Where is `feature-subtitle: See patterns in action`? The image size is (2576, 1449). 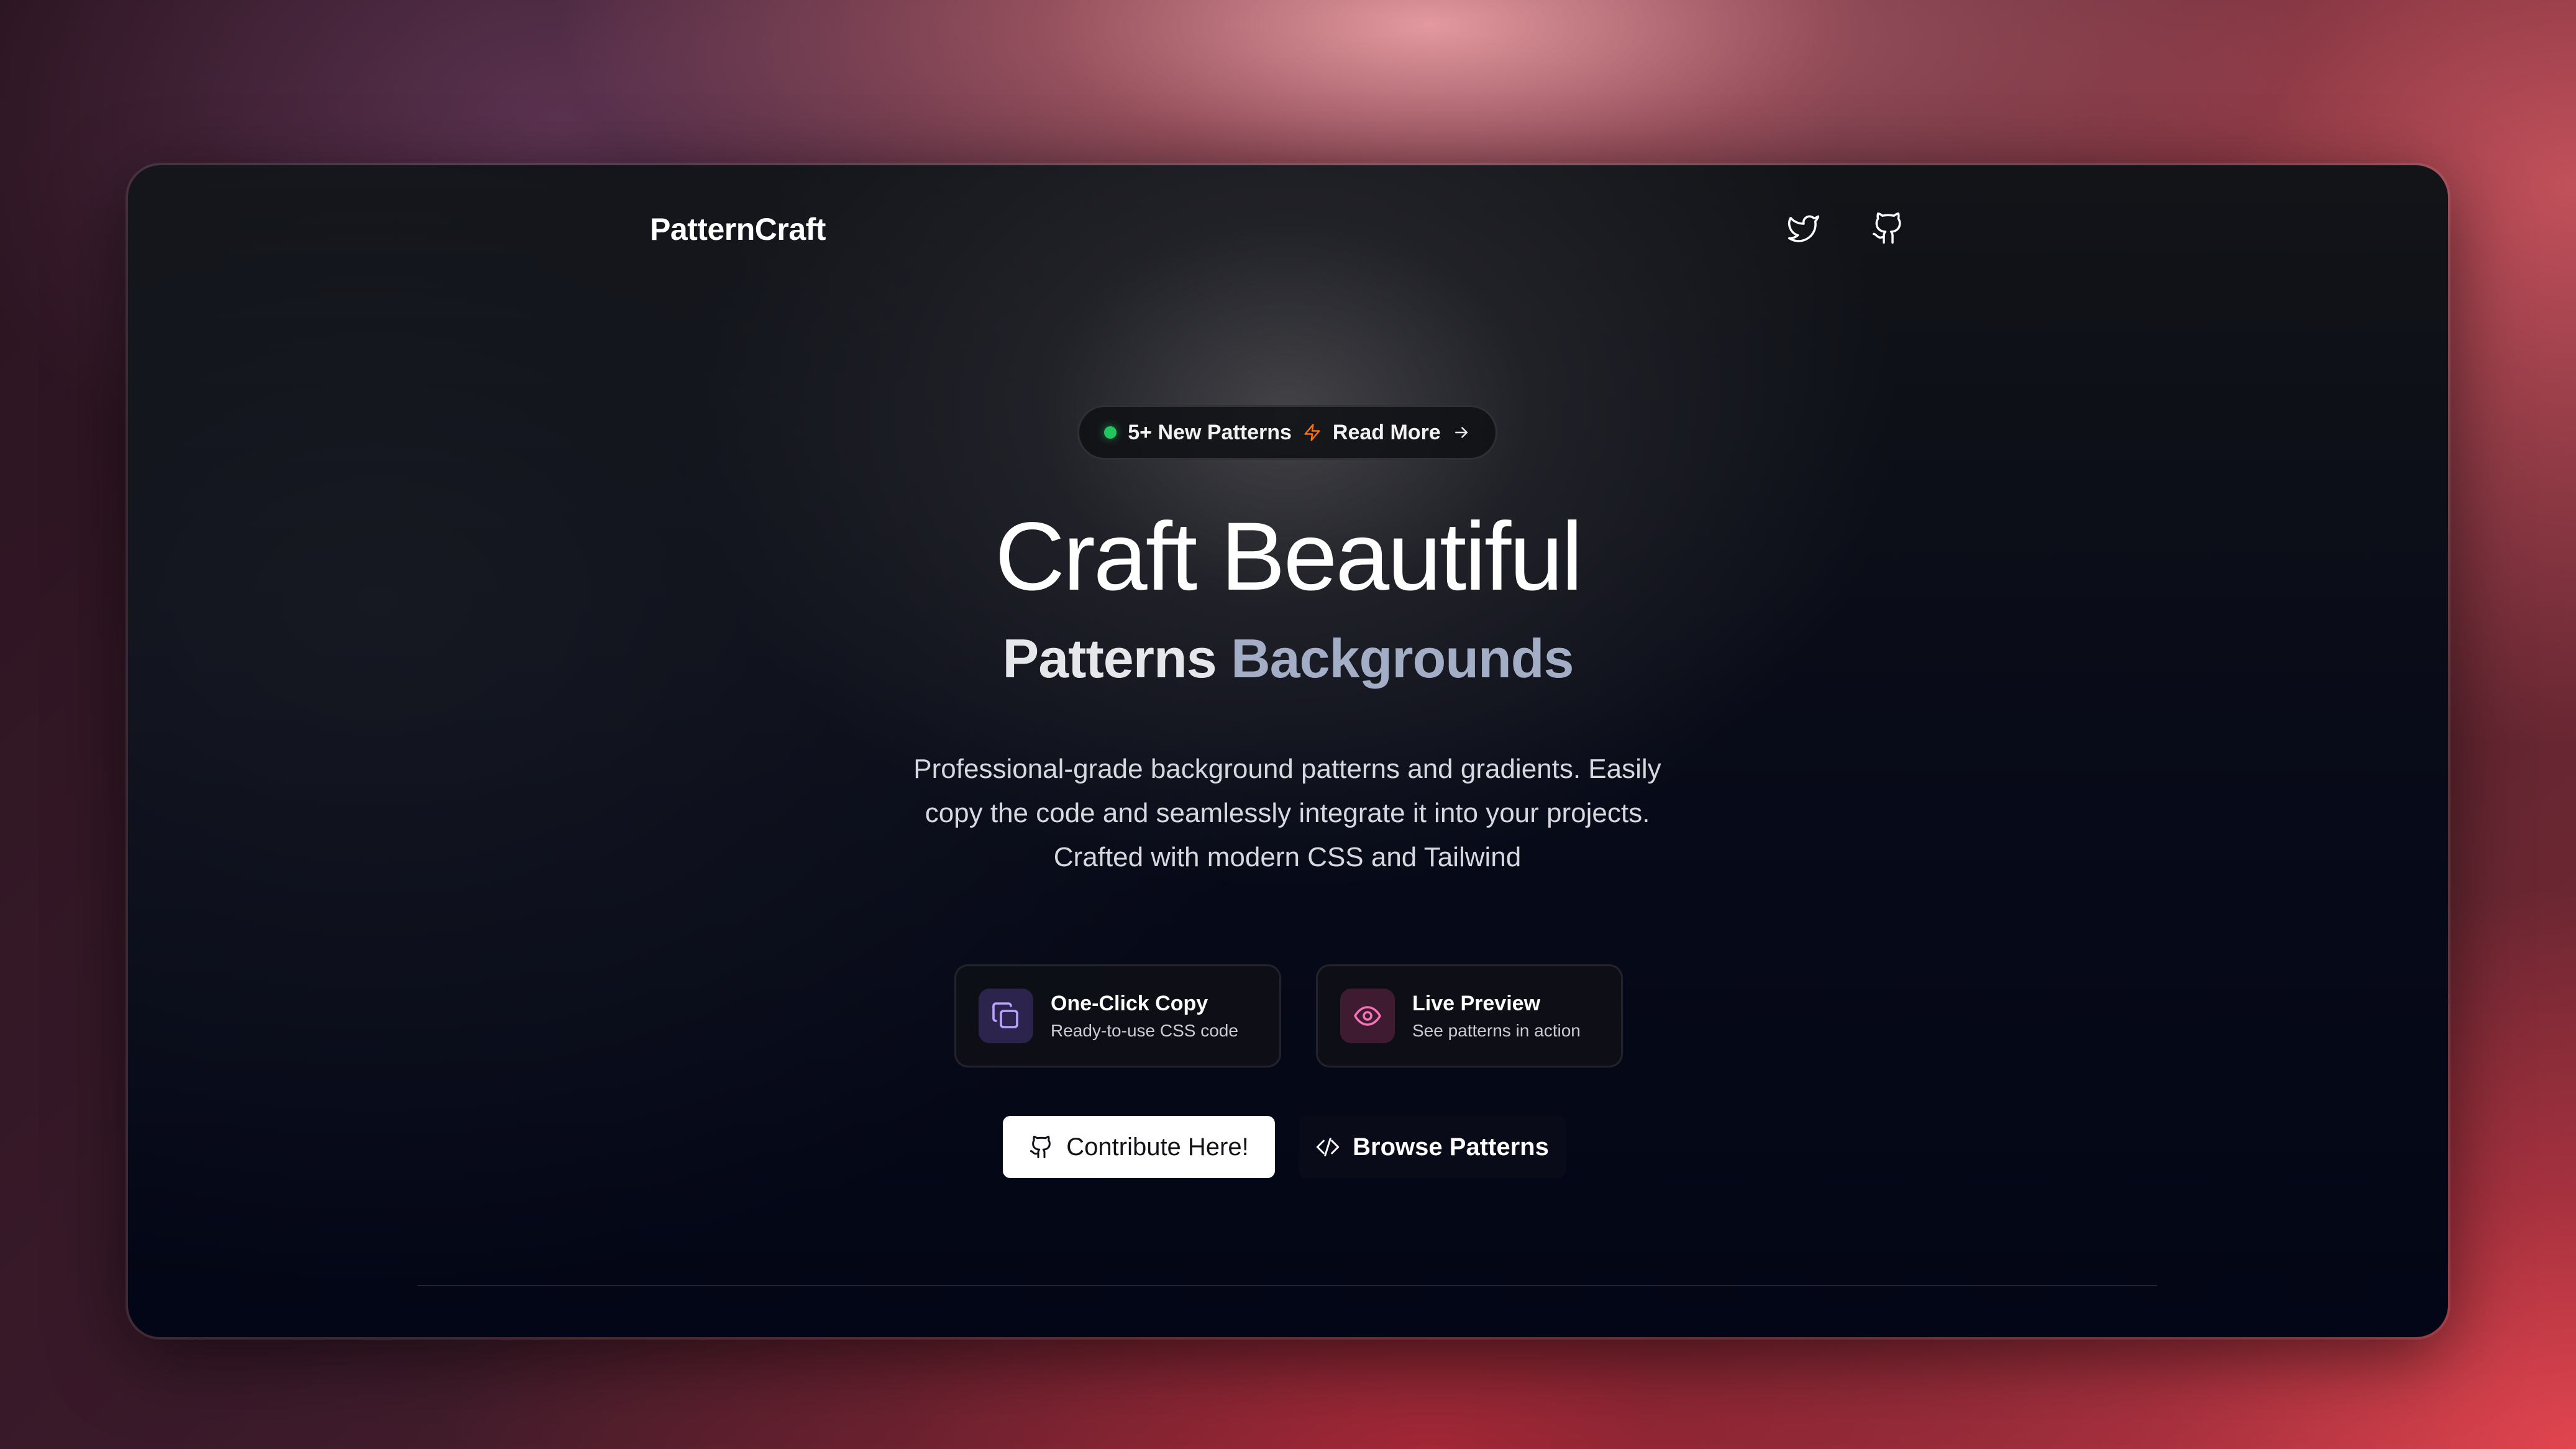 feature-subtitle: See patterns in action is located at coordinates (1496, 1030).